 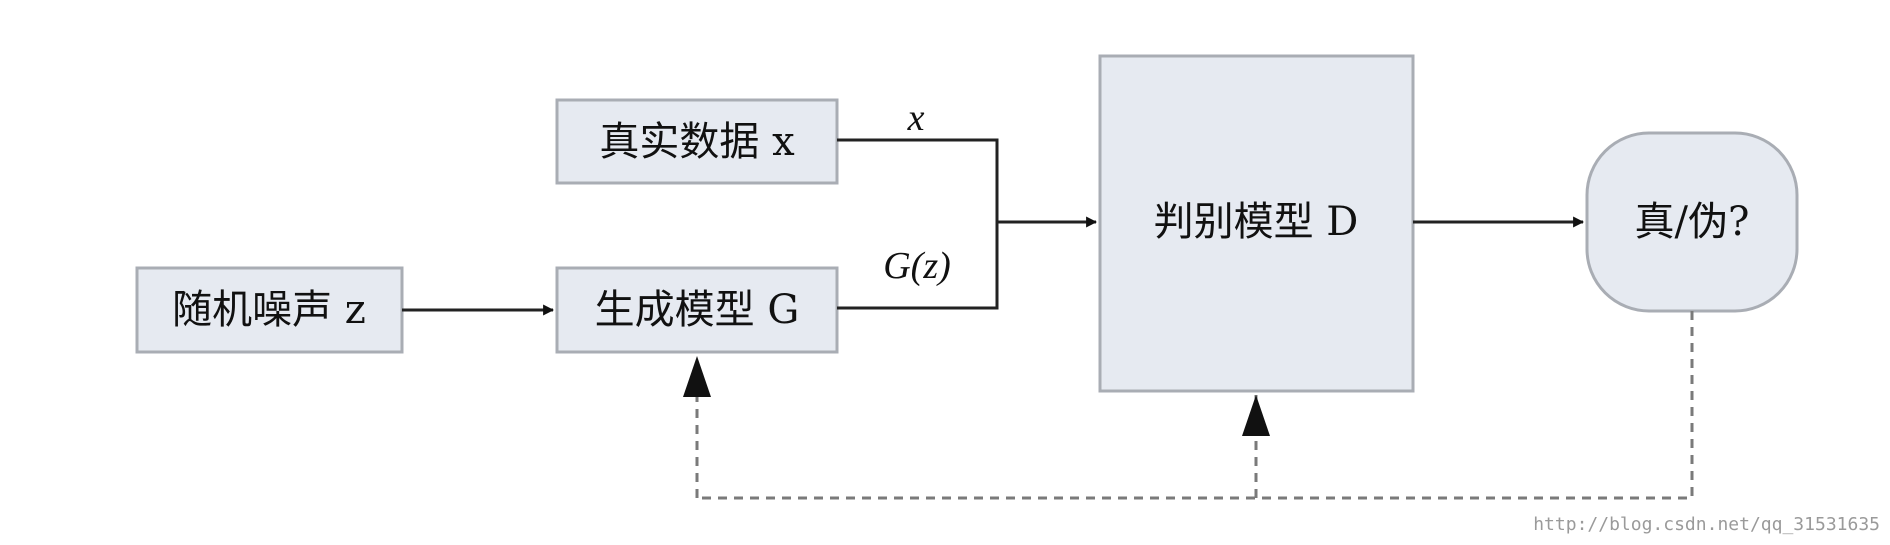 I want to click on feedback-to-discriminator-arrowhead, so click(x=1256, y=415).